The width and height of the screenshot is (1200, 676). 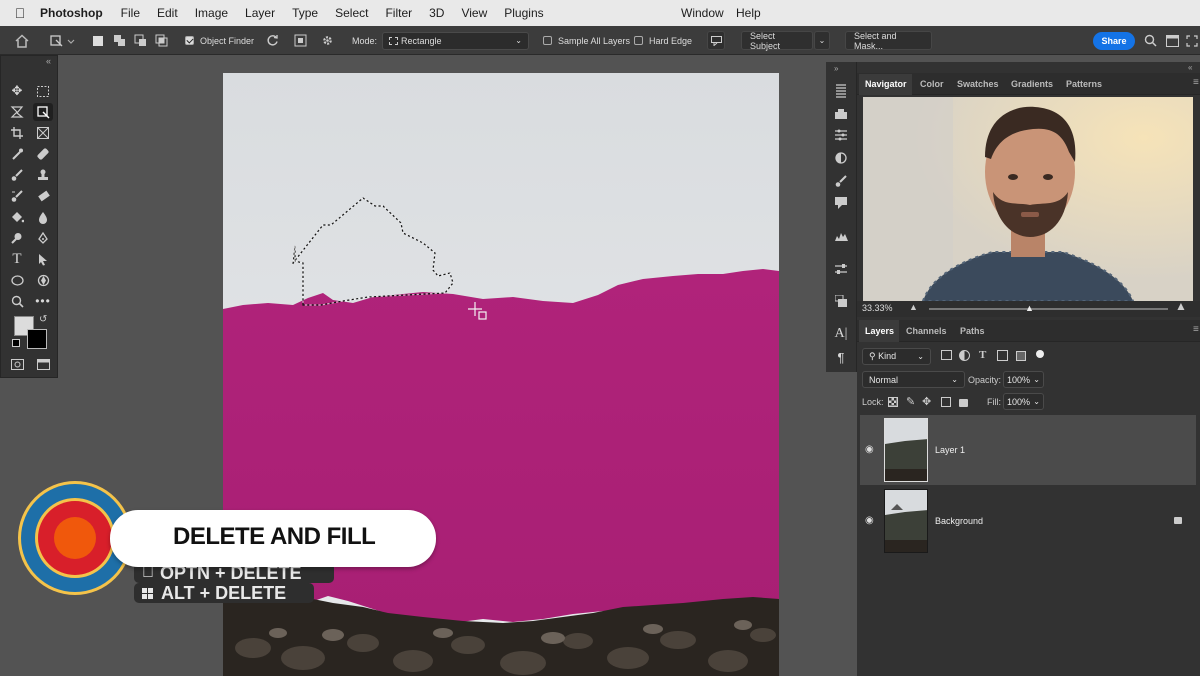 I want to click on ellipse-tool-icon, so click(x=17, y=280).